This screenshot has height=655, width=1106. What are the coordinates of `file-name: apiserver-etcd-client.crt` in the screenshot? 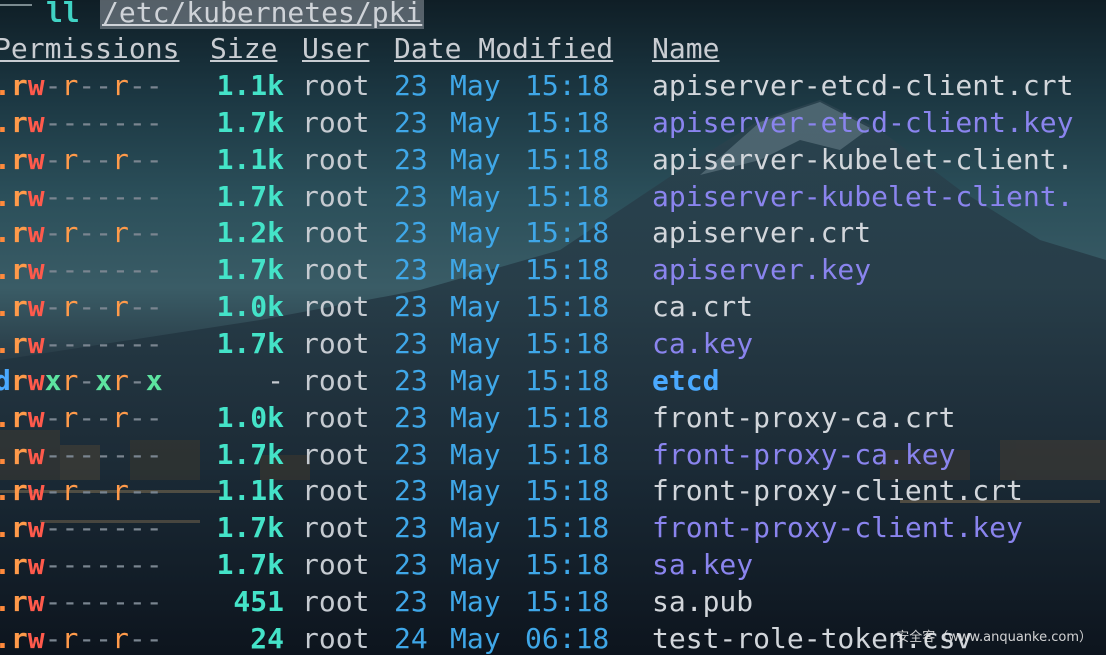 It's located at (862, 86).